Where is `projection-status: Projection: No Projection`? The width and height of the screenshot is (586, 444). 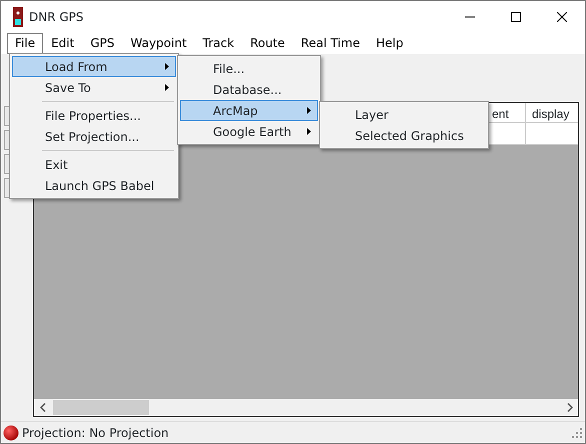 projection-status: Projection: No Projection is located at coordinates (95, 433).